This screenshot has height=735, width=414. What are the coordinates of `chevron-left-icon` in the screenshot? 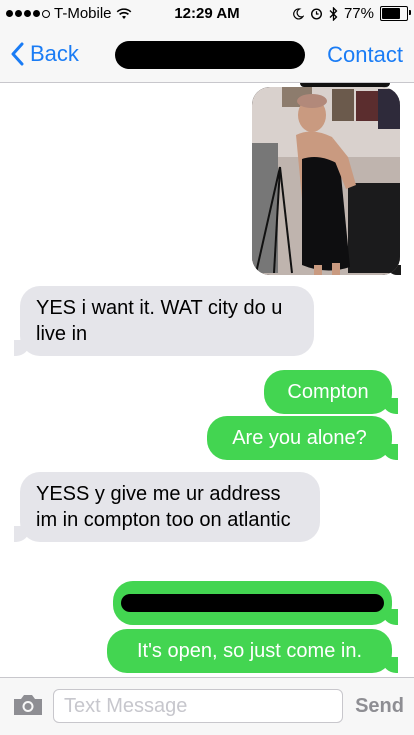 It's located at (17, 54).